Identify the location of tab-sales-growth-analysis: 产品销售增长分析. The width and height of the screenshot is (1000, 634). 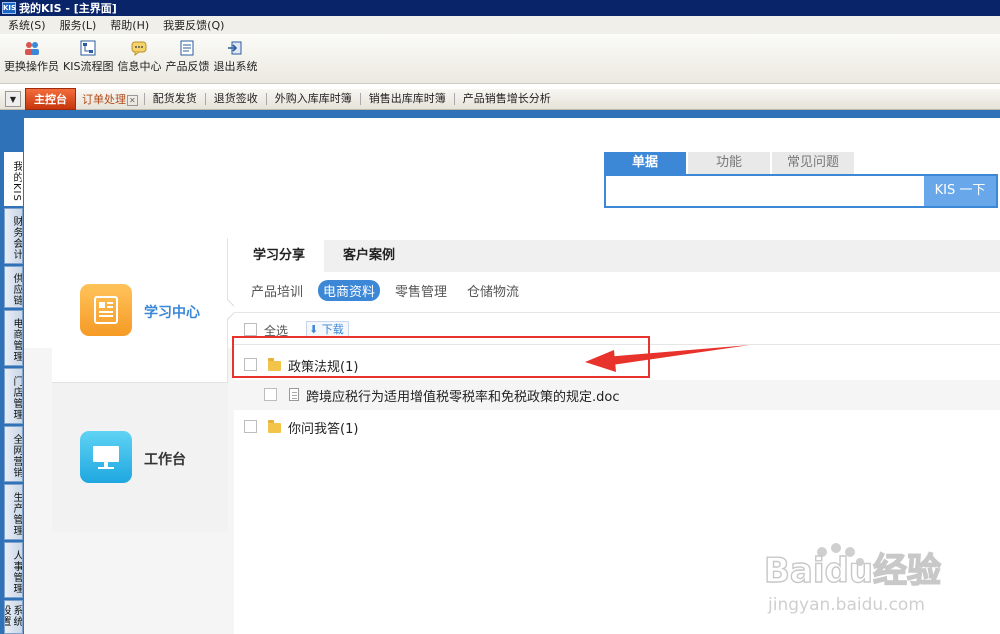
(506, 99).